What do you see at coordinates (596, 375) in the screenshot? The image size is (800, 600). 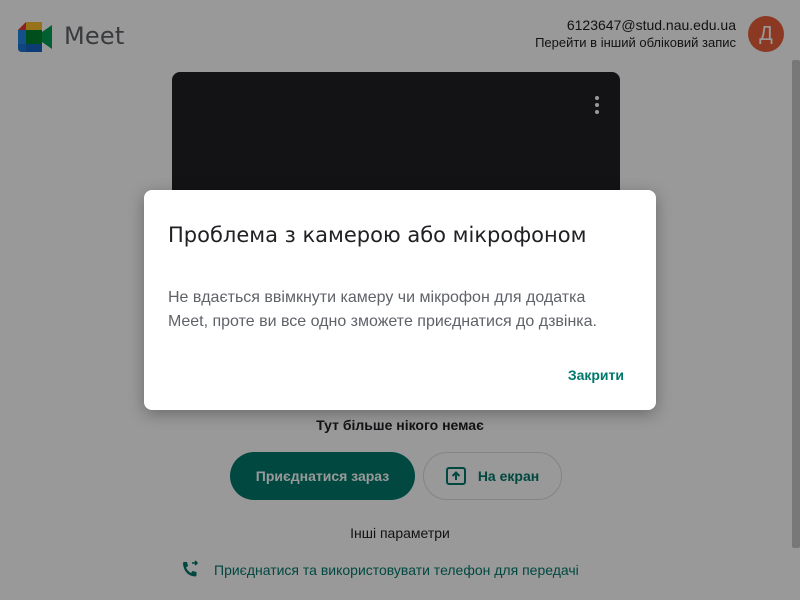 I see `close-button: Закрити` at bounding box center [596, 375].